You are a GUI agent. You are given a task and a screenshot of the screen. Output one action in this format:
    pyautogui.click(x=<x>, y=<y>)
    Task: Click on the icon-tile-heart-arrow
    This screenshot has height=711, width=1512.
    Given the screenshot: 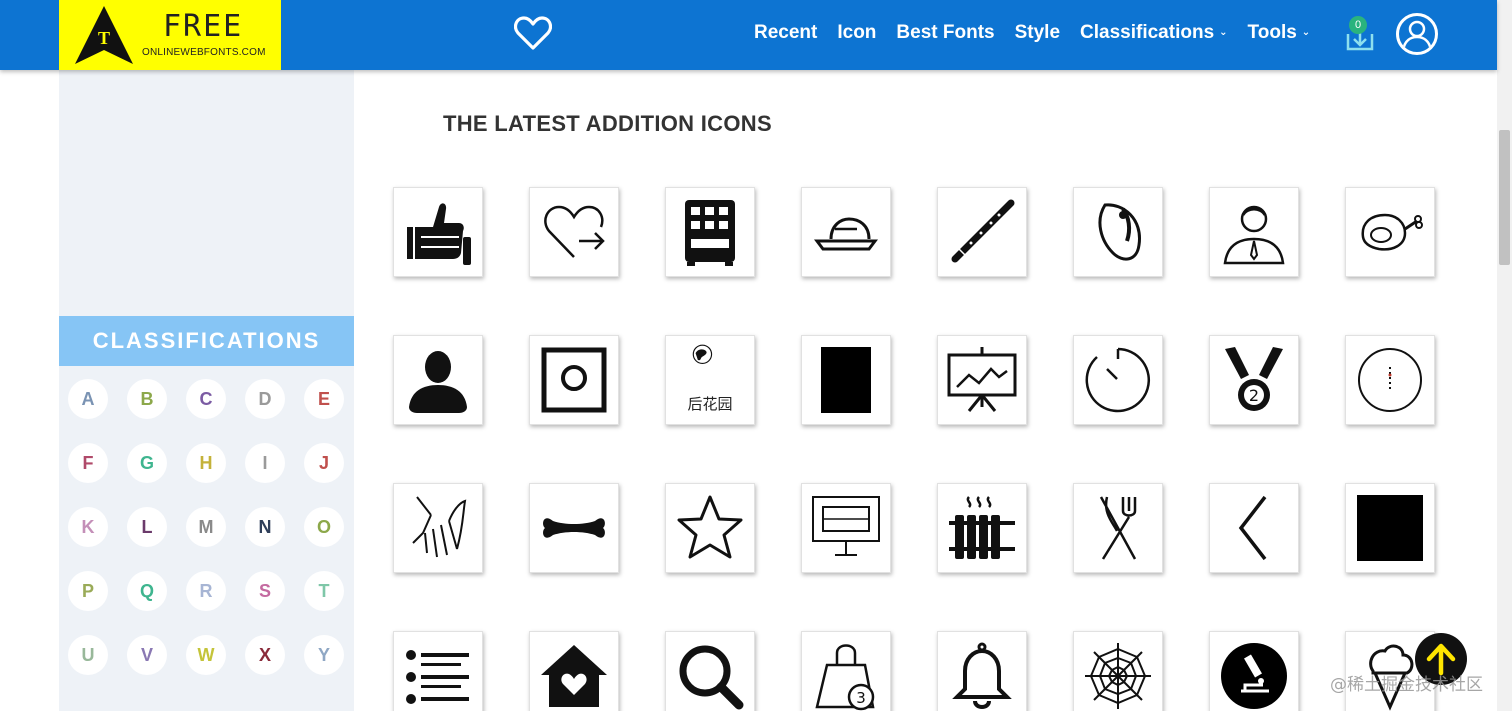 What is the action you would take?
    pyautogui.click(x=574, y=232)
    